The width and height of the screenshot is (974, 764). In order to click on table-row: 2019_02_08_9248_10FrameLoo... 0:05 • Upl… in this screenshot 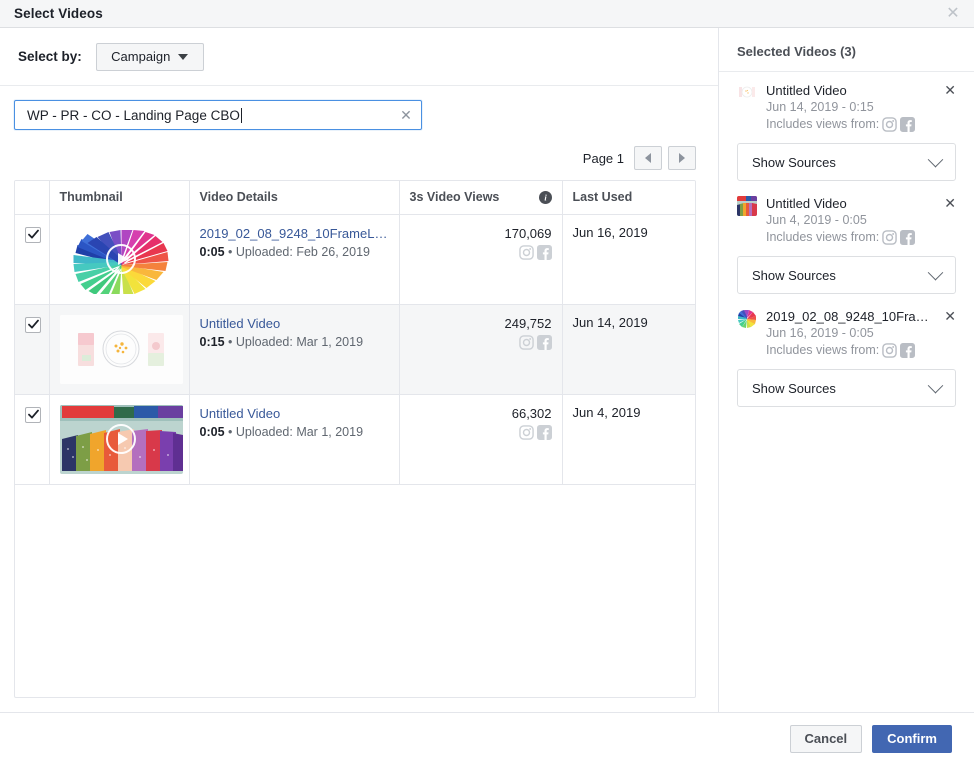, I will do `click(355, 259)`.